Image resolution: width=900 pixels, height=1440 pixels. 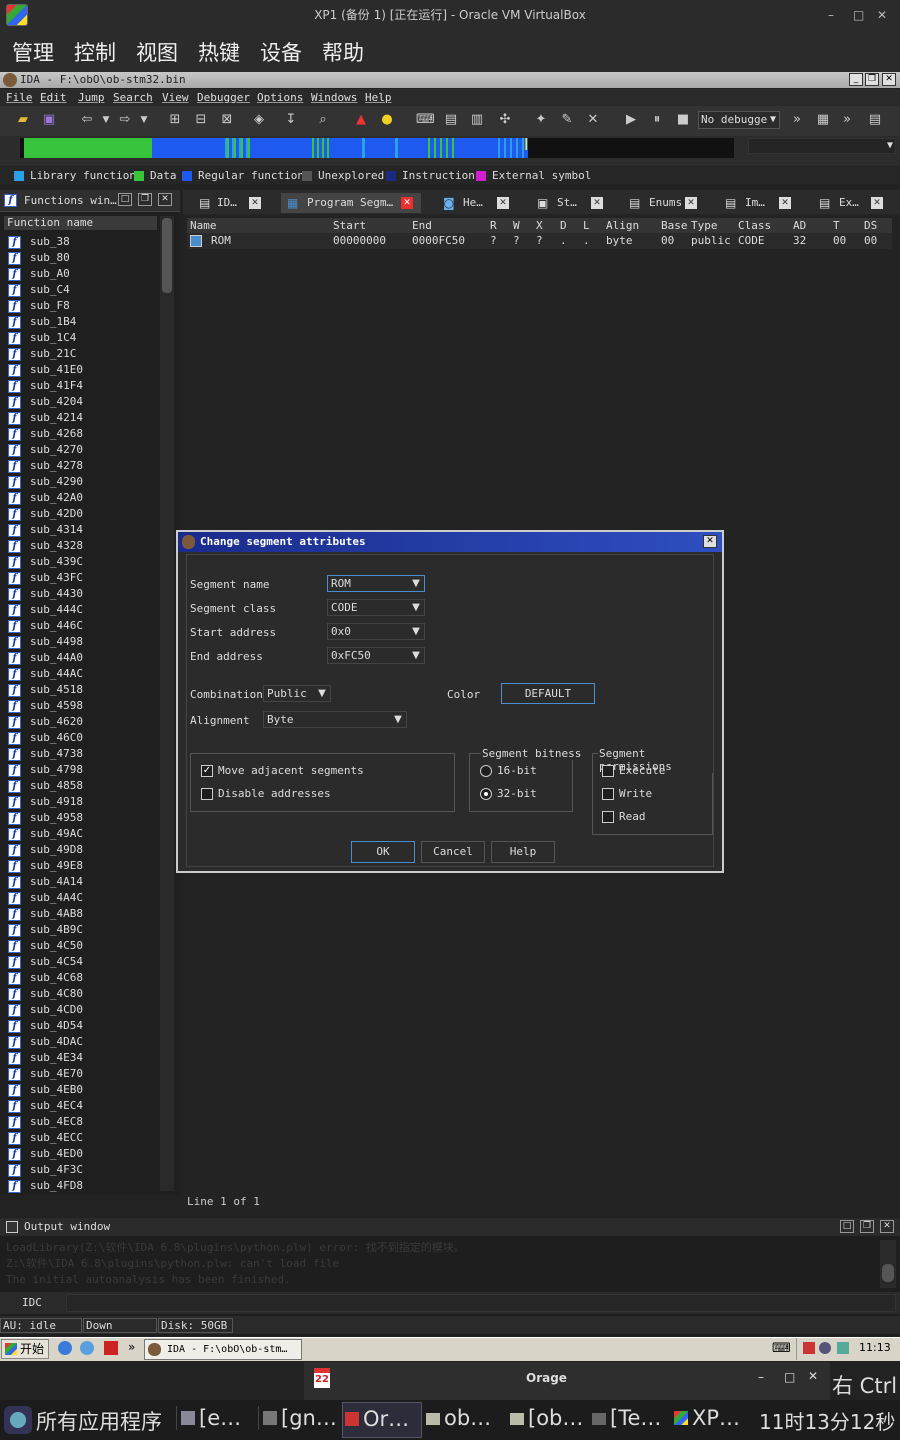 I want to click on col-r: R, so click(x=493, y=225).